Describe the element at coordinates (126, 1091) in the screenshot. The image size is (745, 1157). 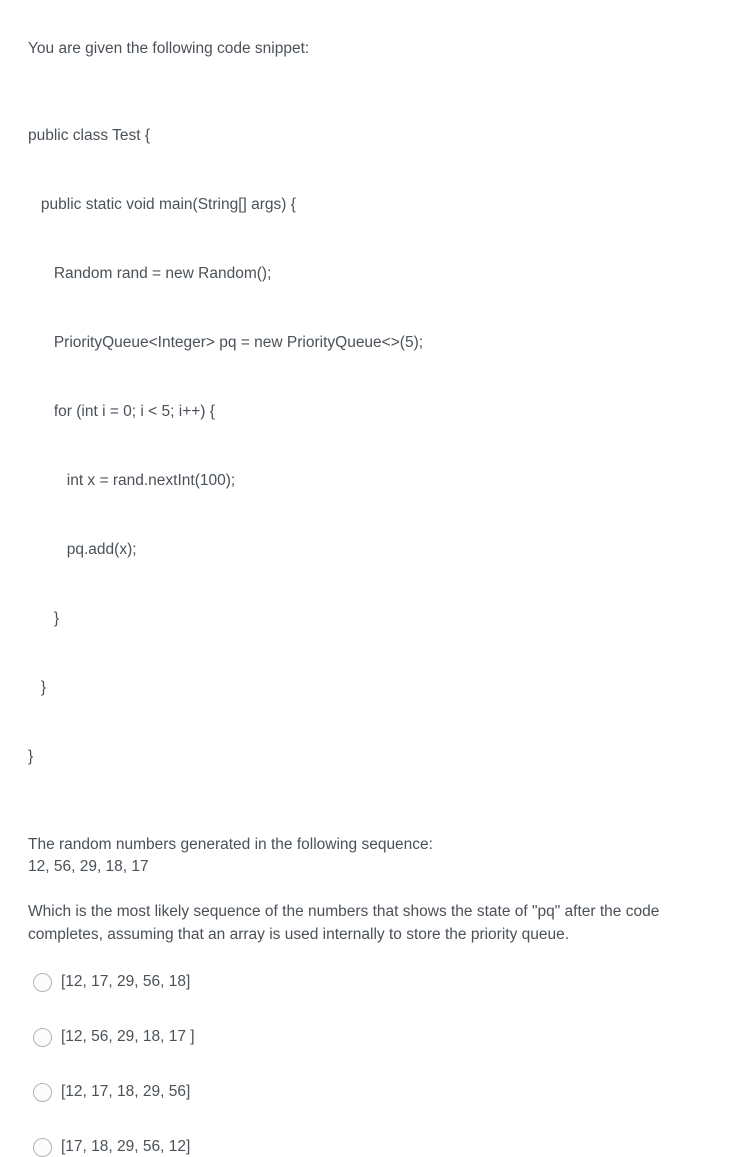
I see `answer-option-label: [12, 17, 18, 29, 56]` at that location.